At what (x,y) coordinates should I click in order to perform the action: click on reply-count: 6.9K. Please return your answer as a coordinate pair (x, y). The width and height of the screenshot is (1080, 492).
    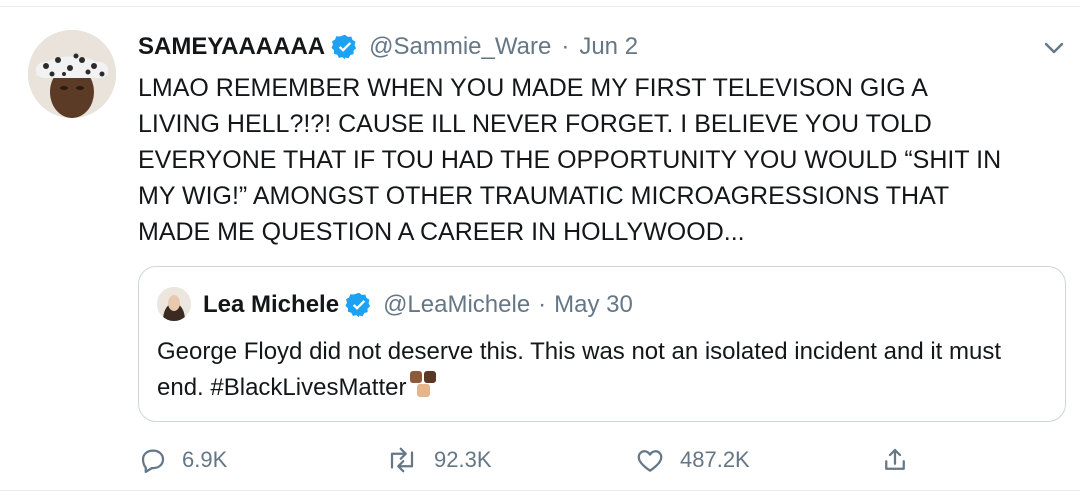
    Looking at the image, I should click on (205, 459).